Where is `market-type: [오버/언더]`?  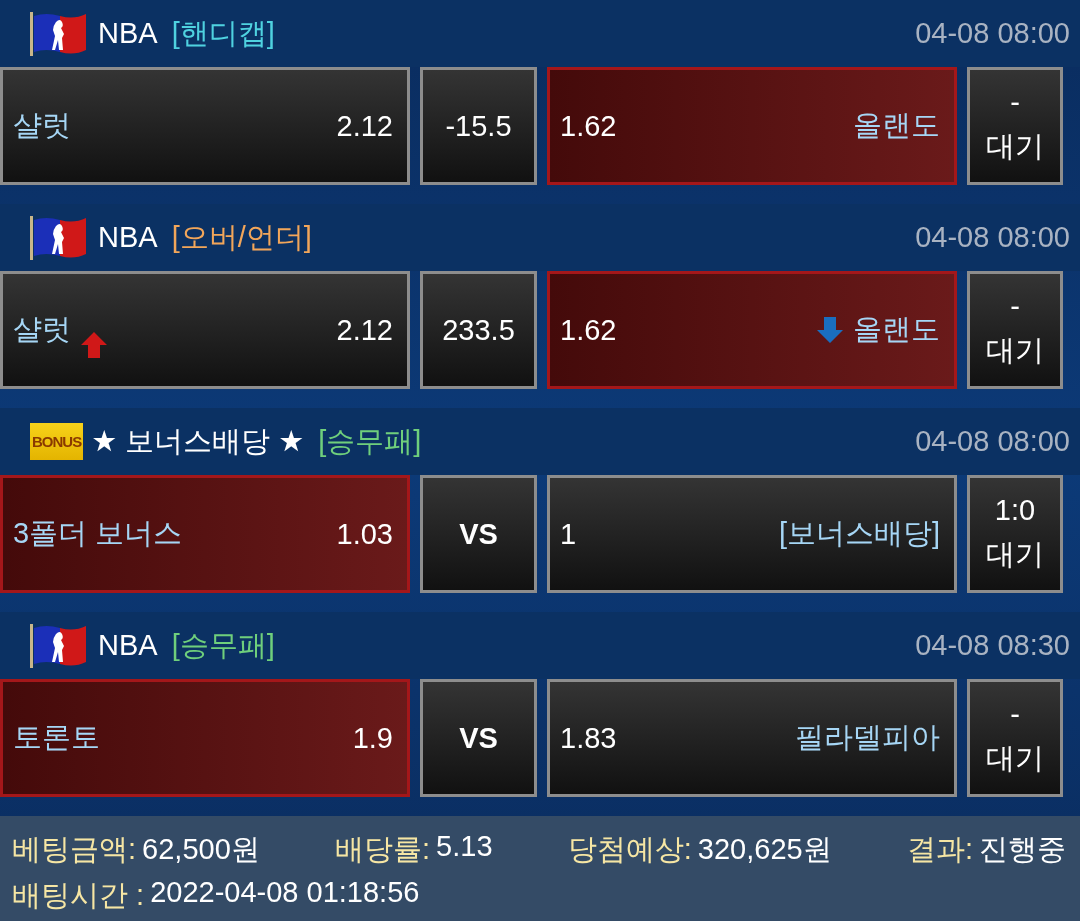 market-type: [오버/언더] is located at coordinates (241, 237).